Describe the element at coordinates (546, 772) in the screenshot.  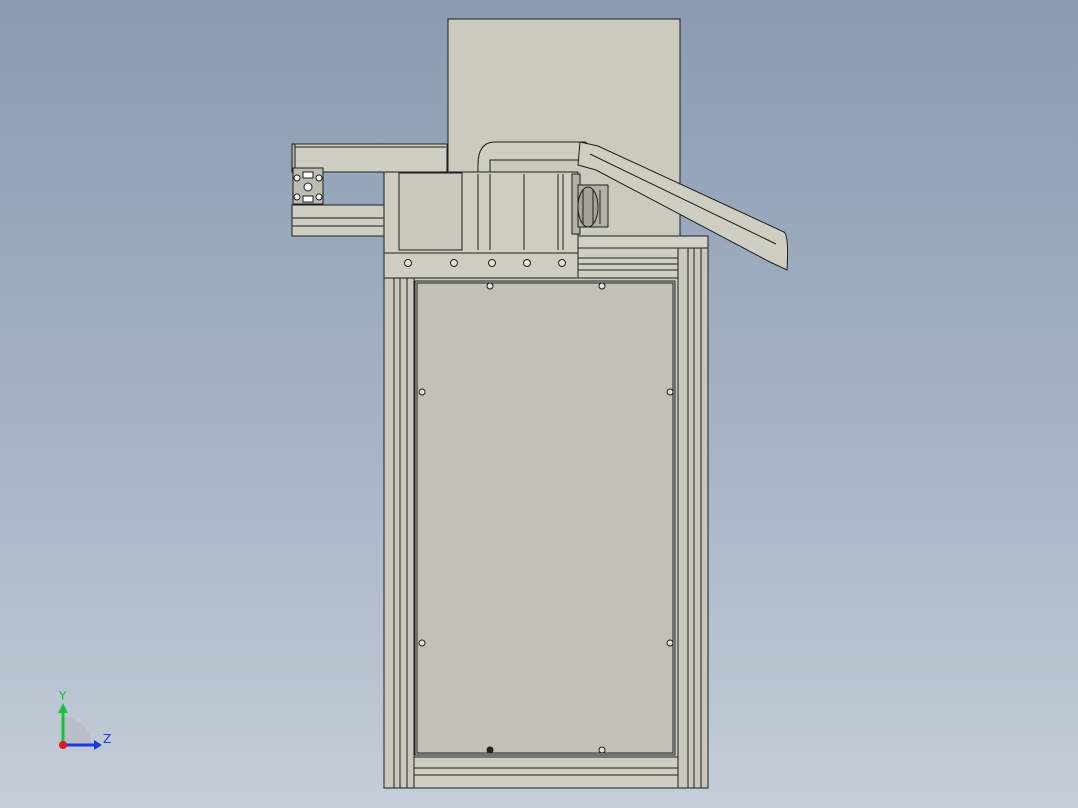
I see `bottom-cross-rail` at that location.